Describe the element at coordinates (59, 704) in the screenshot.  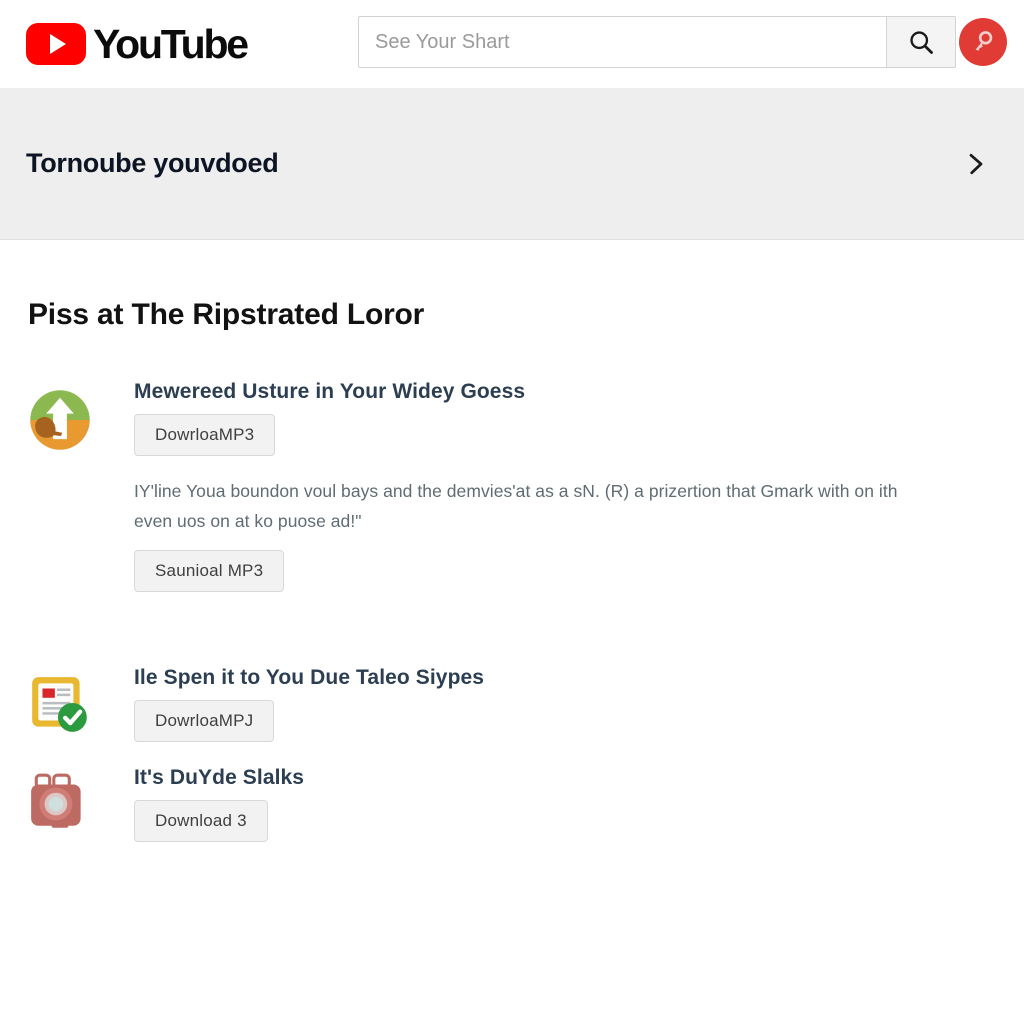
I see `document-check-icon` at that location.